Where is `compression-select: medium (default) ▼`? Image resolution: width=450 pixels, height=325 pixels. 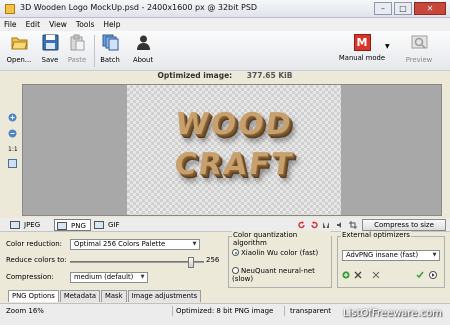 compression-select: medium (default) ▼ is located at coordinates (109, 277).